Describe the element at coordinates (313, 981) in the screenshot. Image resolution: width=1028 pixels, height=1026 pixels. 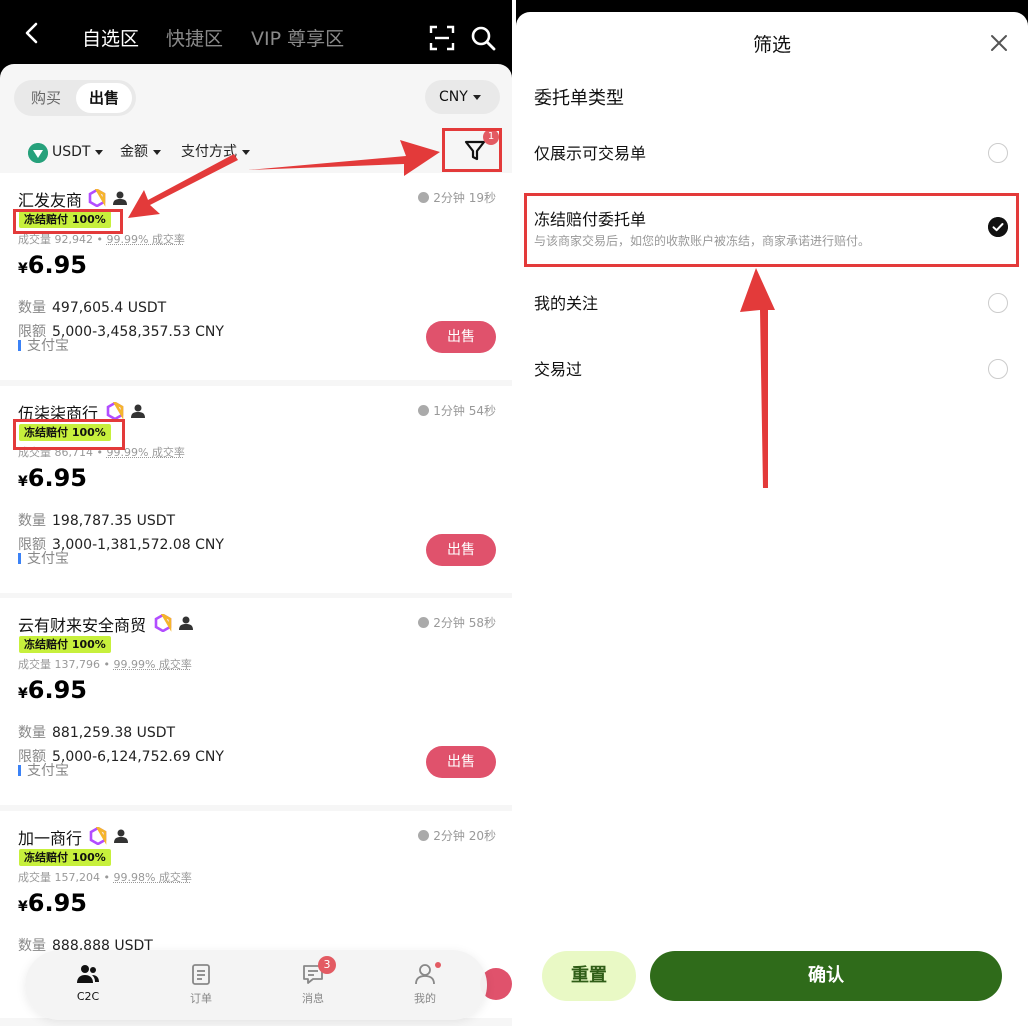
I see `nav-messages: 3 消息` at that location.